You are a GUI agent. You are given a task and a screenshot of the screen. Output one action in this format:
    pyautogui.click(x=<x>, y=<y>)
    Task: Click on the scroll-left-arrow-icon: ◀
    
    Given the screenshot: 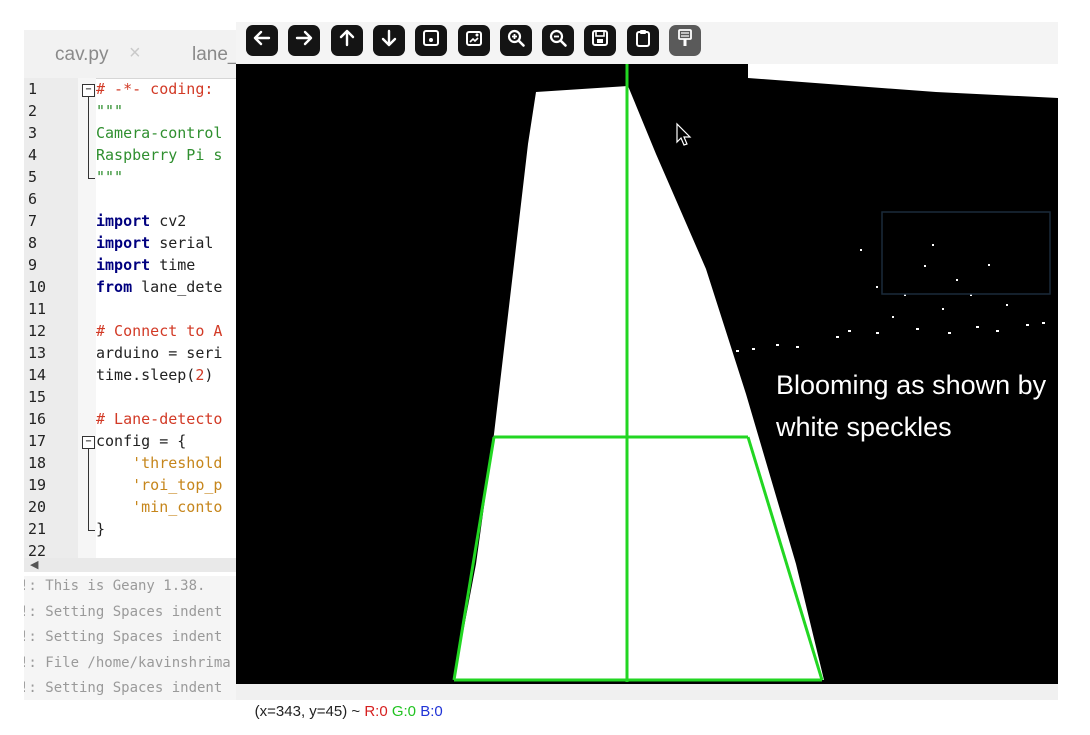 What is the action you would take?
    pyautogui.click(x=34, y=564)
    